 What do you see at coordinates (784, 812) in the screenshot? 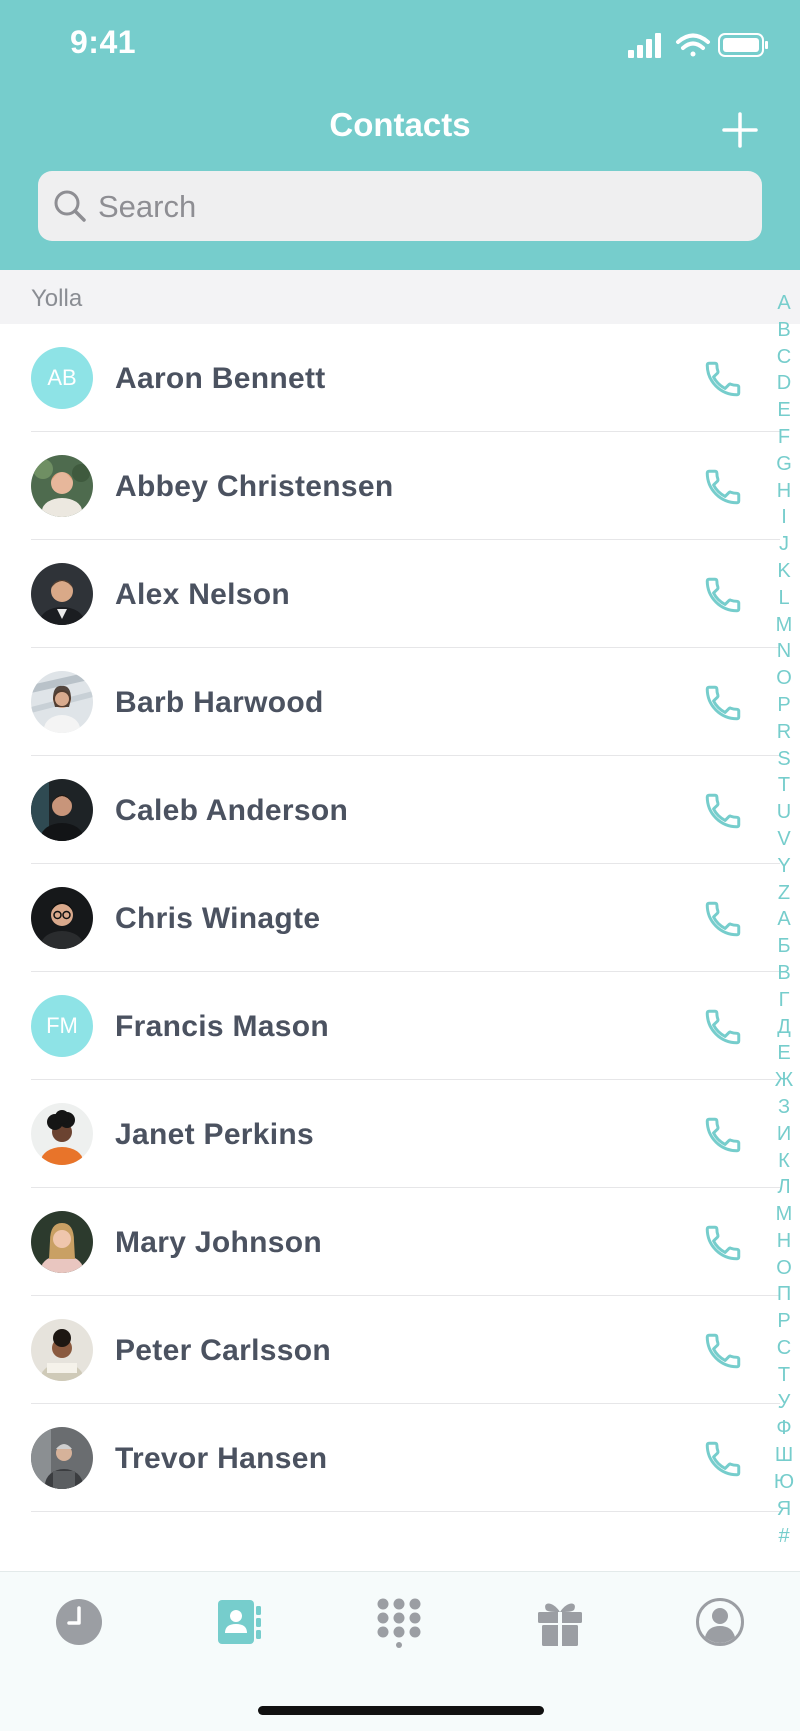
I see `index-letter: U` at bounding box center [784, 812].